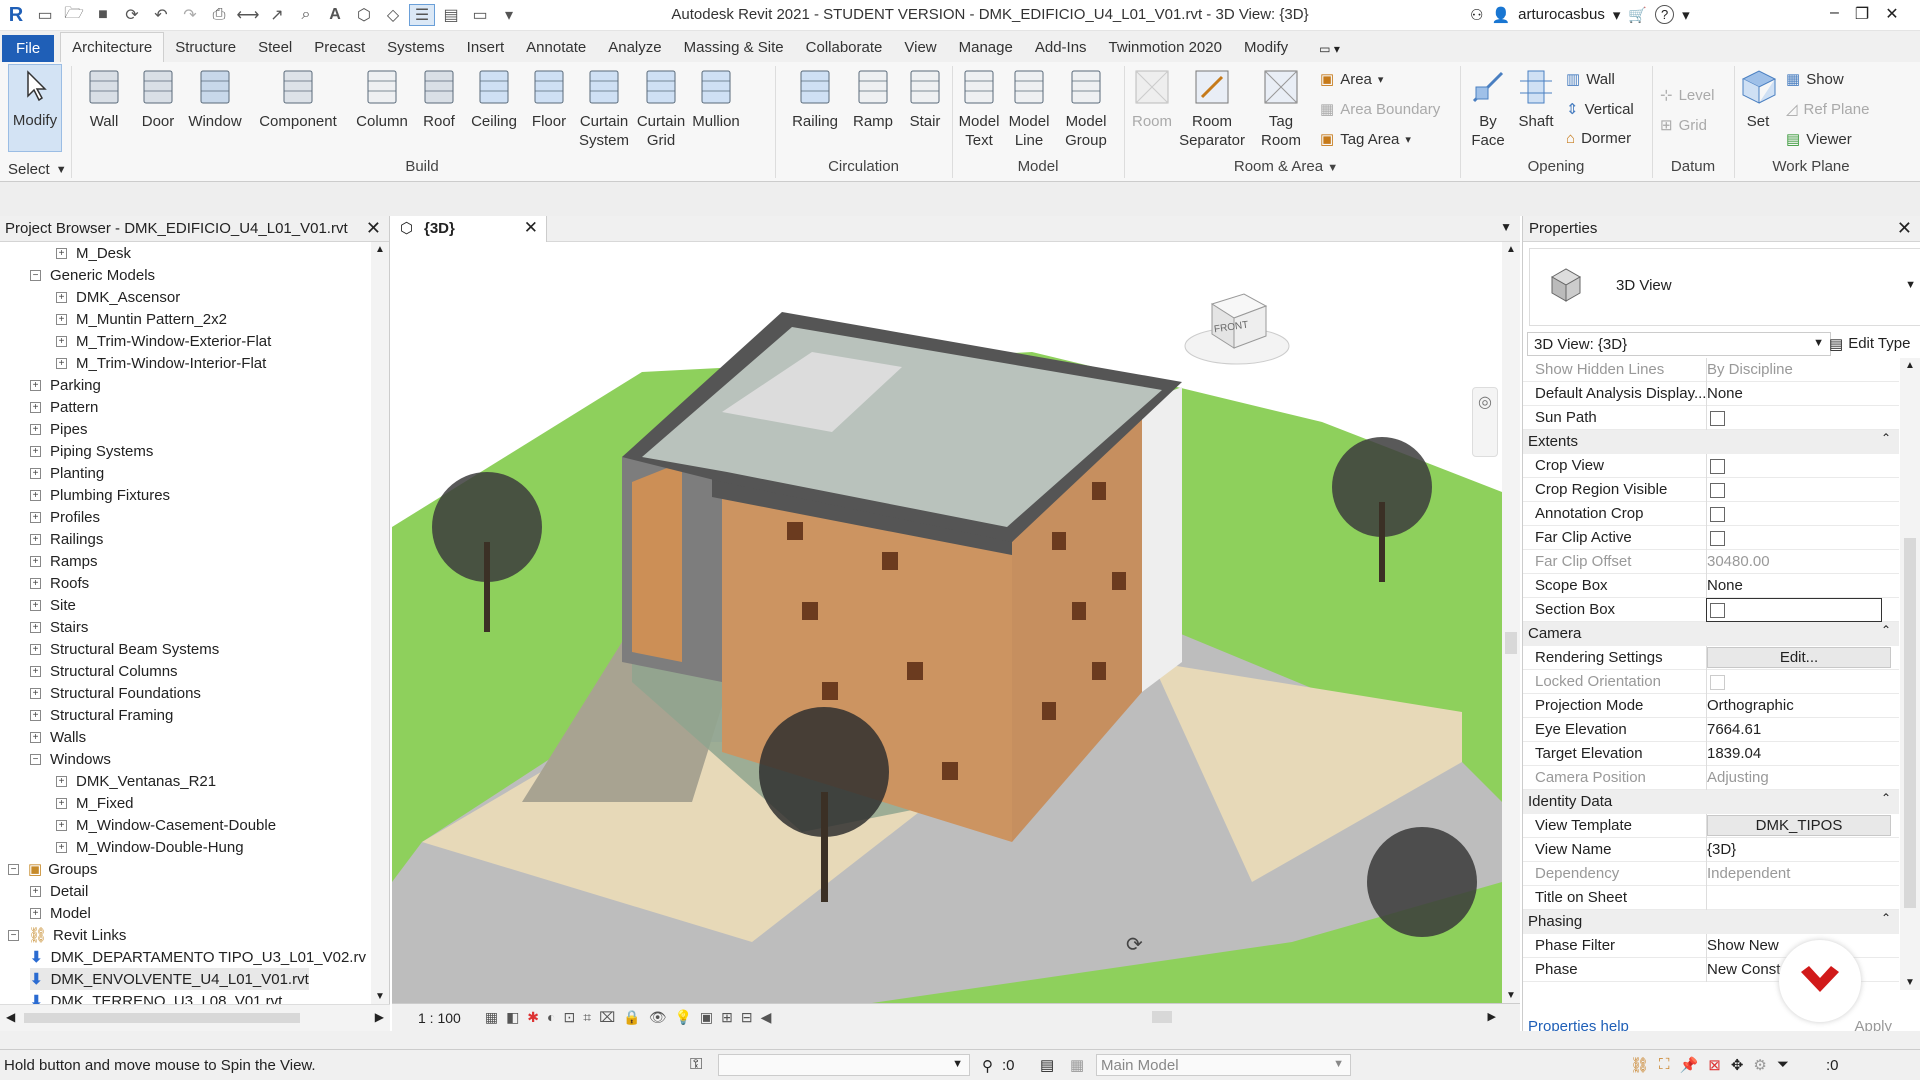  Describe the element at coordinates (1734, 753) in the screenshot. I see `prop-value: 1839.04` at that location.